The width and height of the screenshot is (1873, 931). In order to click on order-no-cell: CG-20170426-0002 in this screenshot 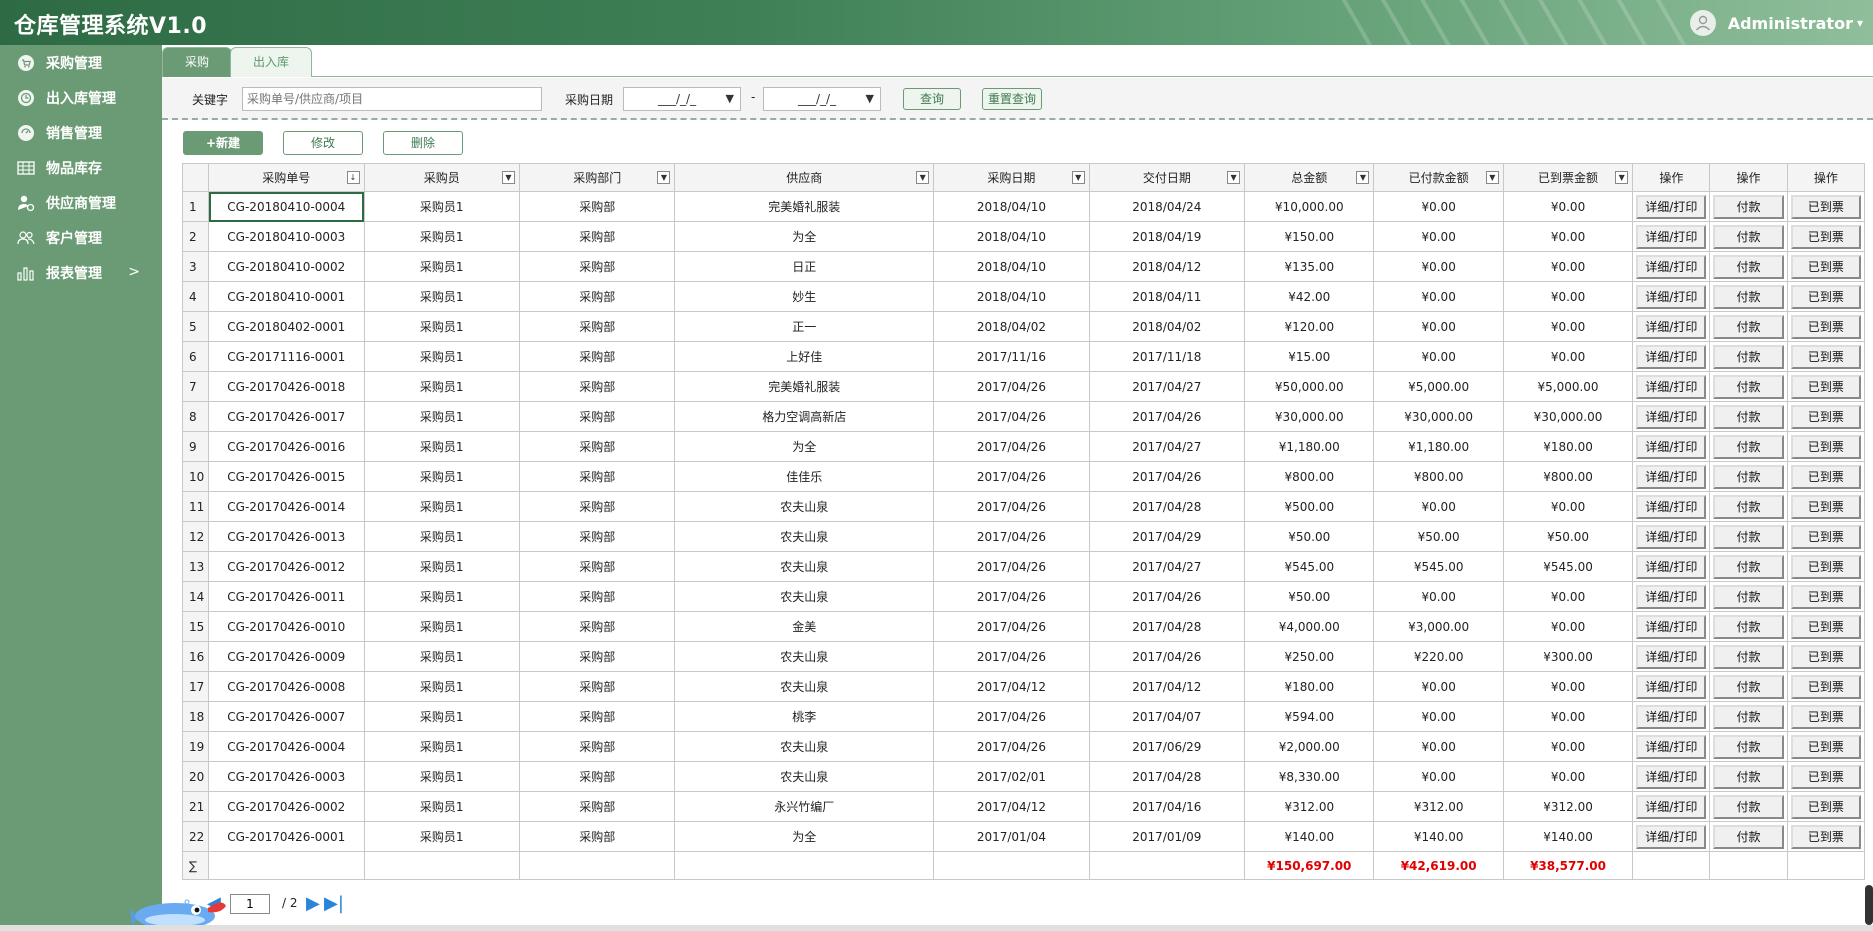, I will do `click(286, 806)`.